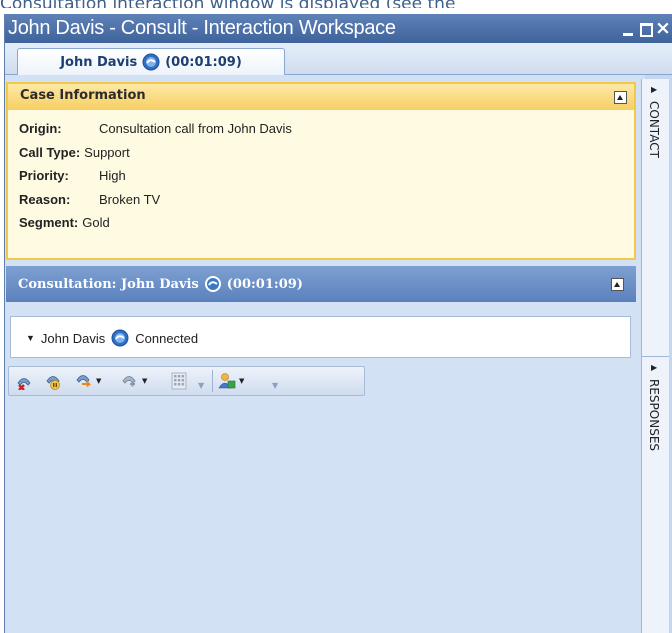 The image size is (672, 633). I want to click on case-field-call-type: Call Type: Support, so click(155, 157).